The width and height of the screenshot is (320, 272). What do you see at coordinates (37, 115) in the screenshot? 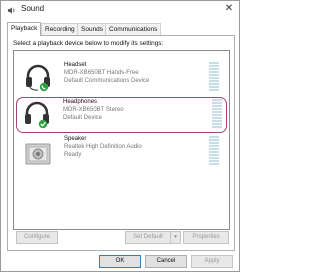
I see `headphones-icon` at bounding box center [37, 115].